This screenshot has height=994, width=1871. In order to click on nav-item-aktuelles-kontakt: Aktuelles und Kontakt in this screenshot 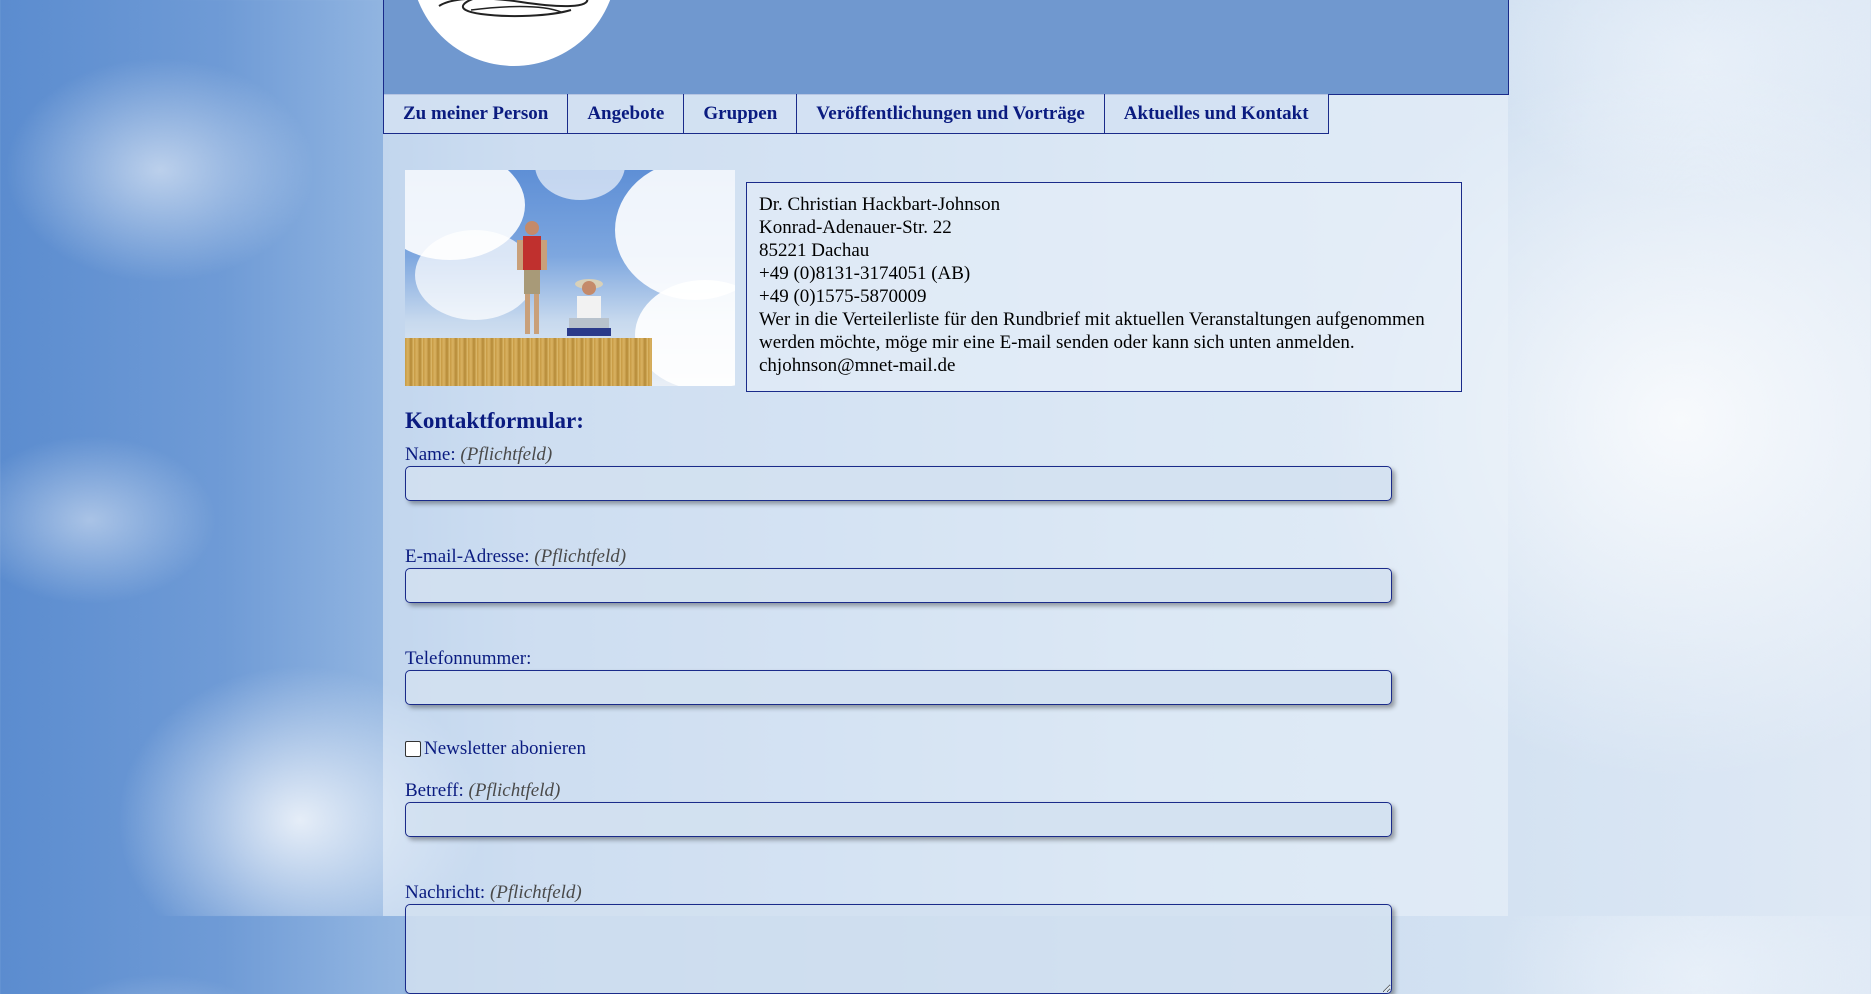, I will do `click(1216, 114)`.